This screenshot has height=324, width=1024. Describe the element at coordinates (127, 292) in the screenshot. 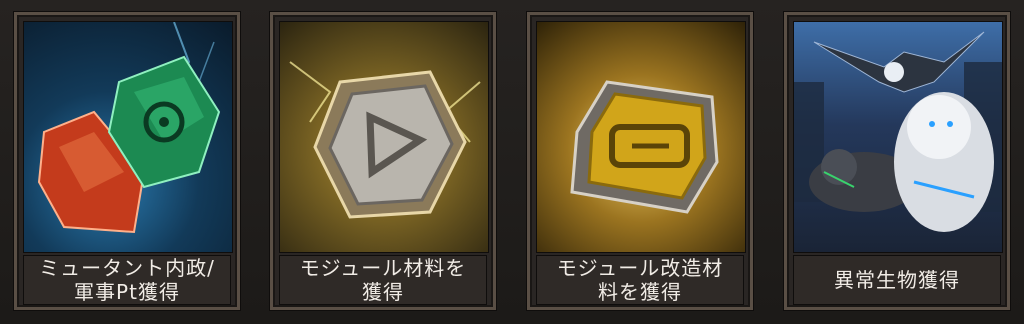

I see `card-label-line-2: 軍事Pt獲得` at that location.